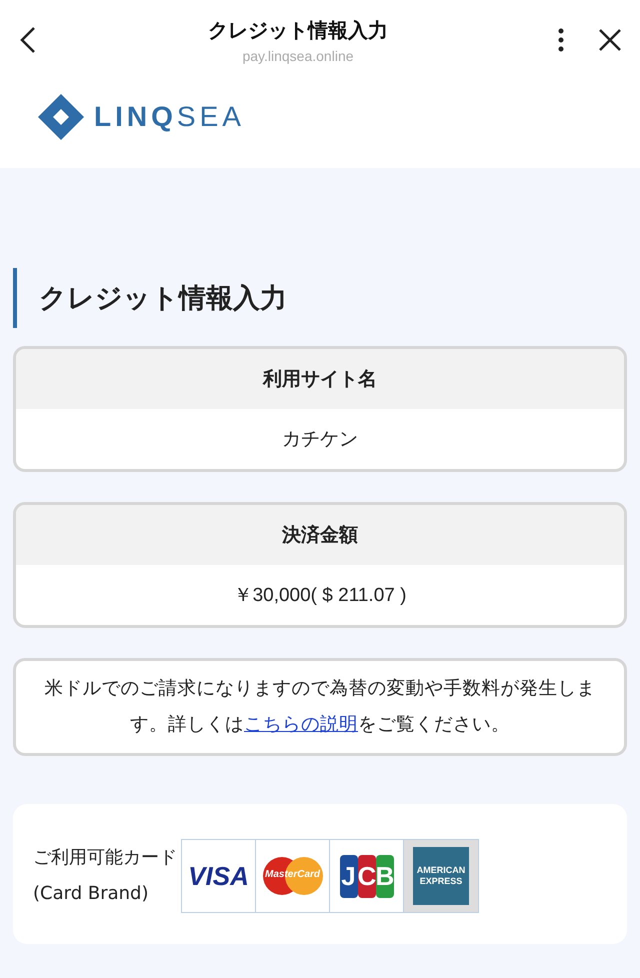 Image resolution: width=640 pixels, height=978 pixels. I want to click on back-button, so click(28, 40).